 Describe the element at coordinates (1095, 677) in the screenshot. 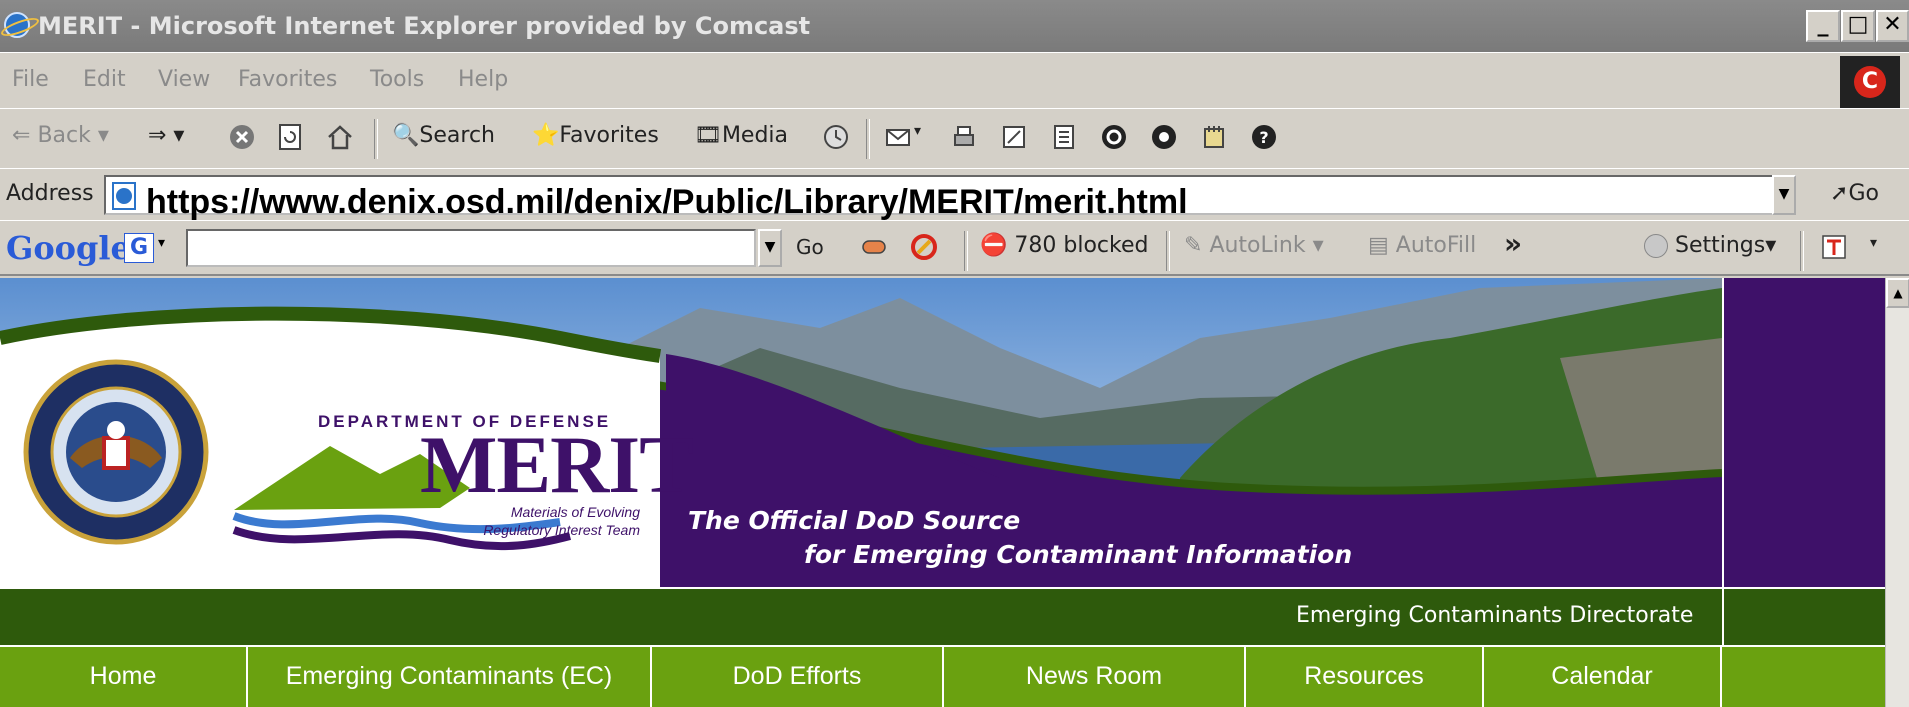

I see `nav-news-room: News Room` at that location.